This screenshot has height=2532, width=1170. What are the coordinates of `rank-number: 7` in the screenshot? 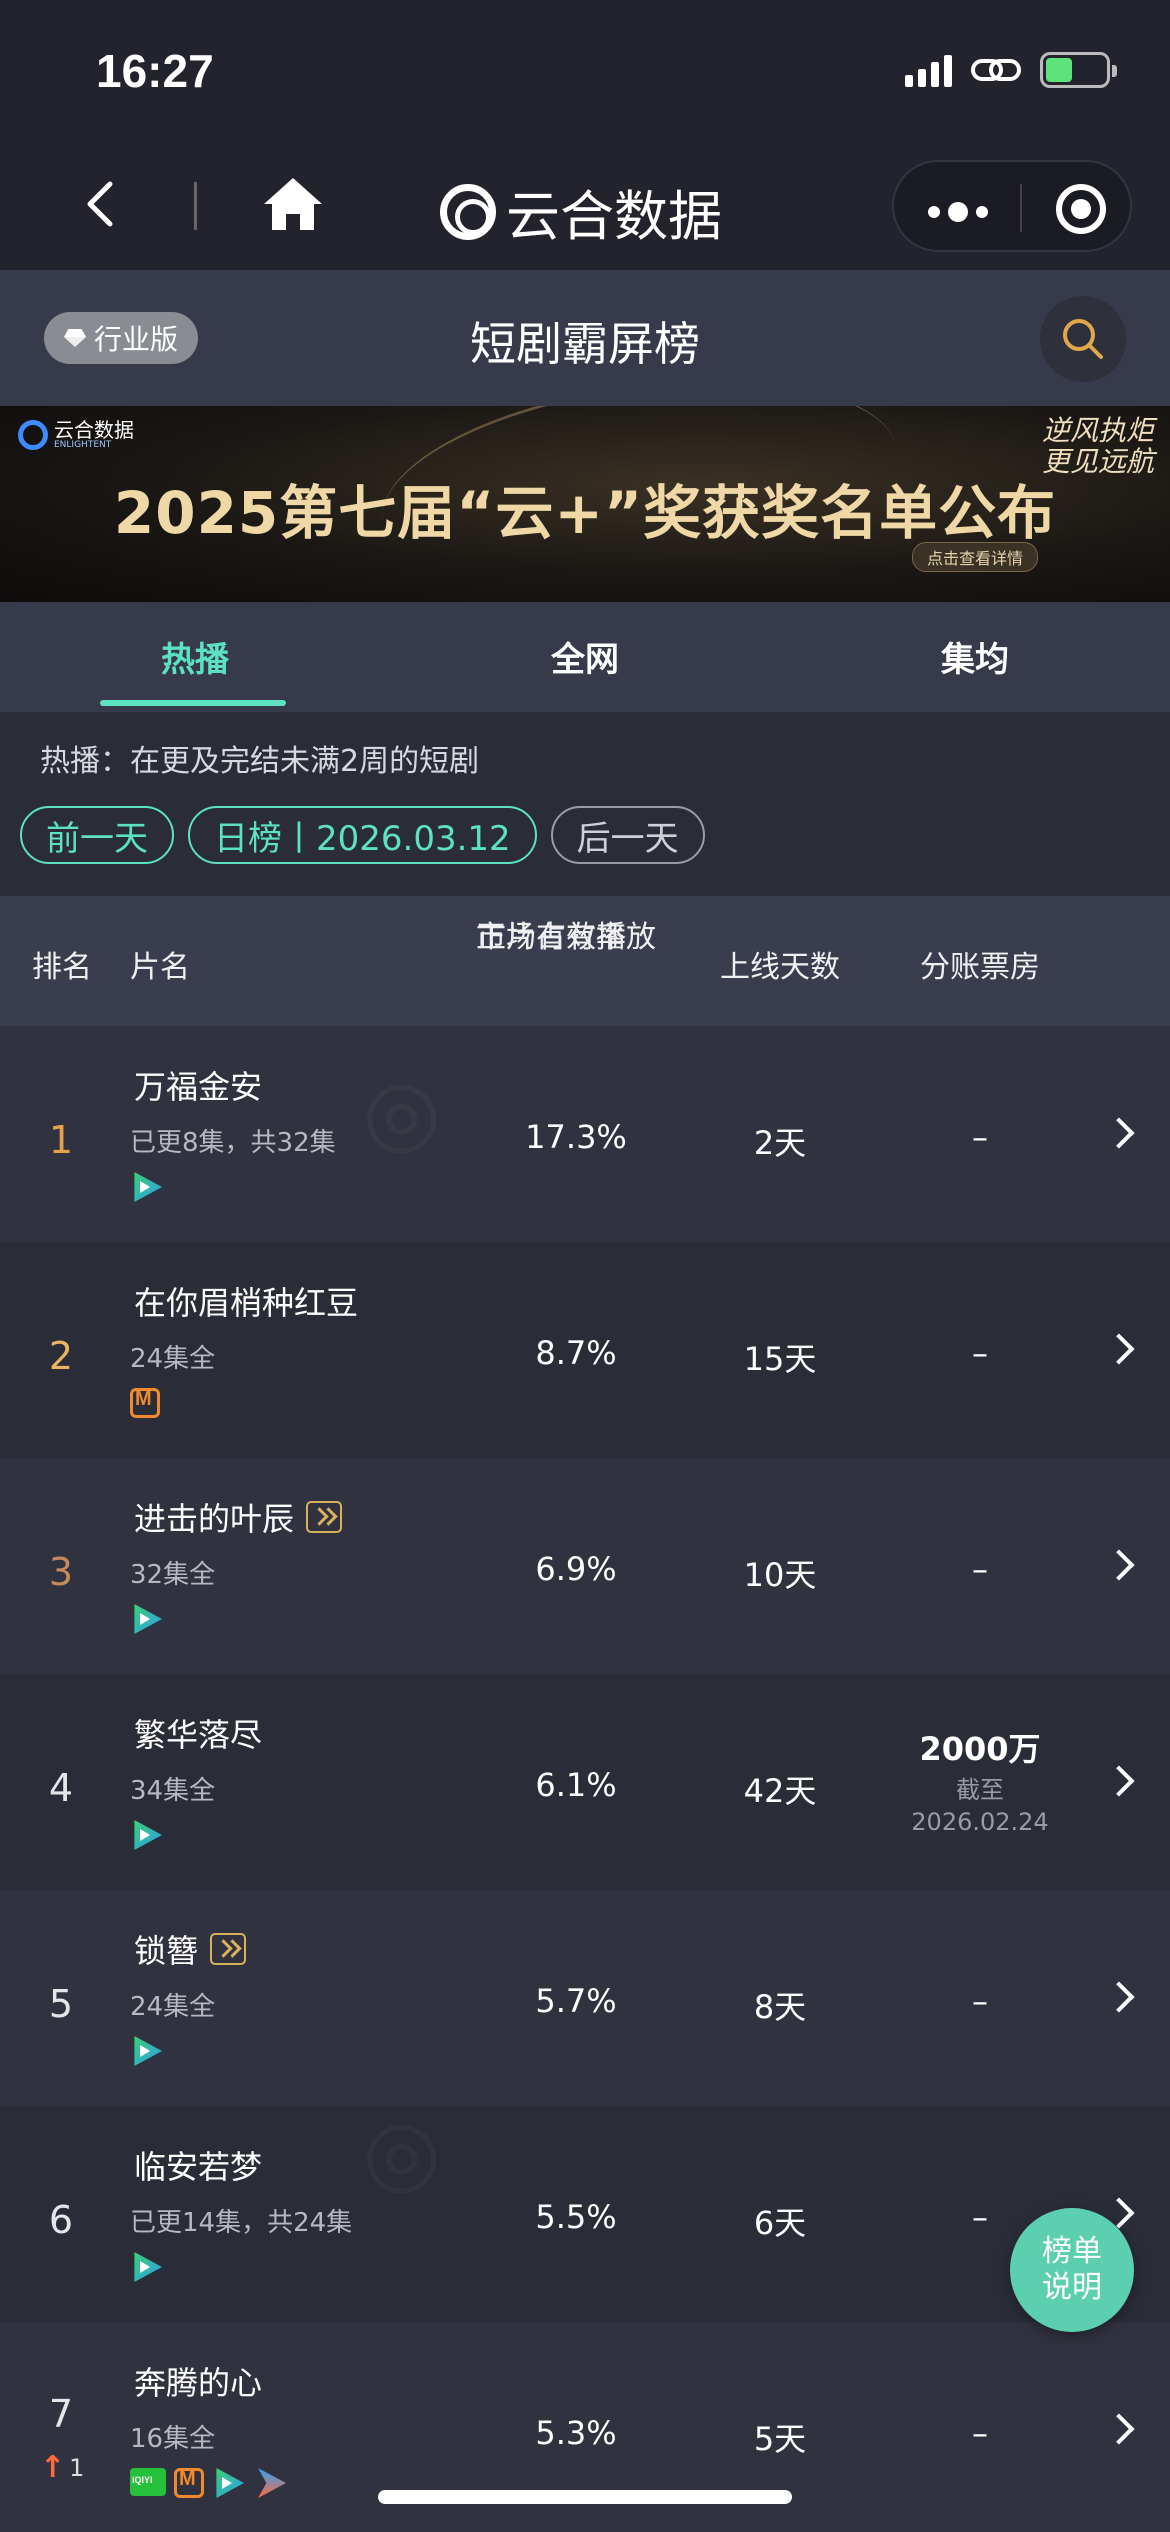 It's located at (61, 2414).